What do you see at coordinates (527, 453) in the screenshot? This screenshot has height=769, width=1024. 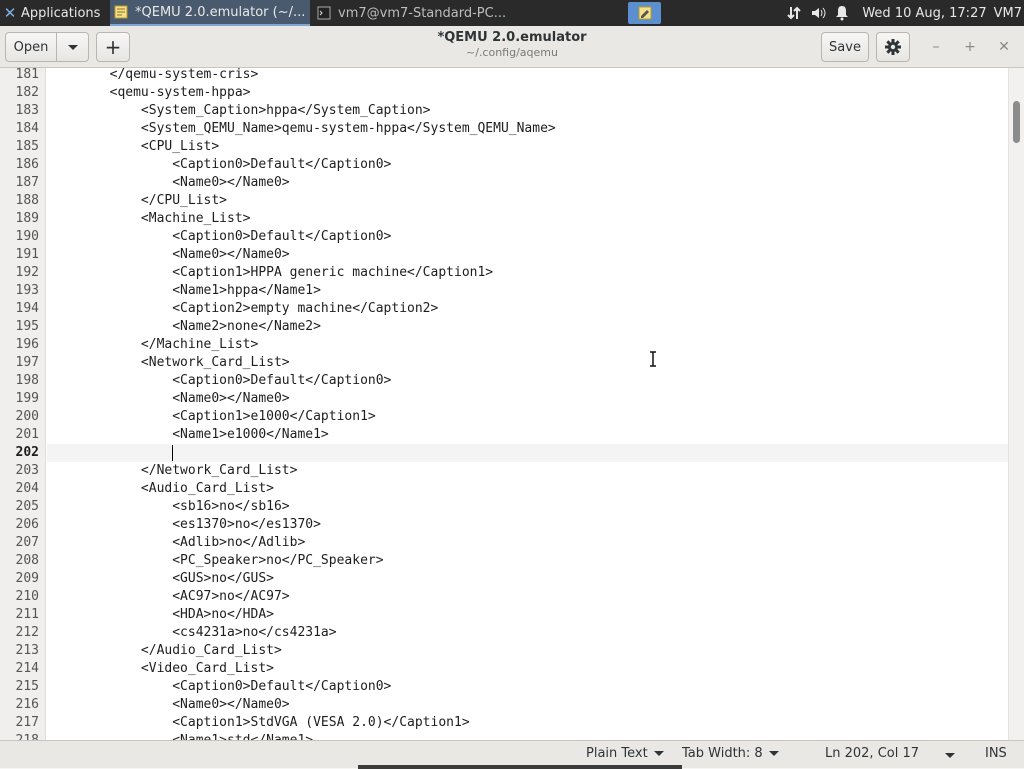 I see `code-line` at bounding box center [527, 453].